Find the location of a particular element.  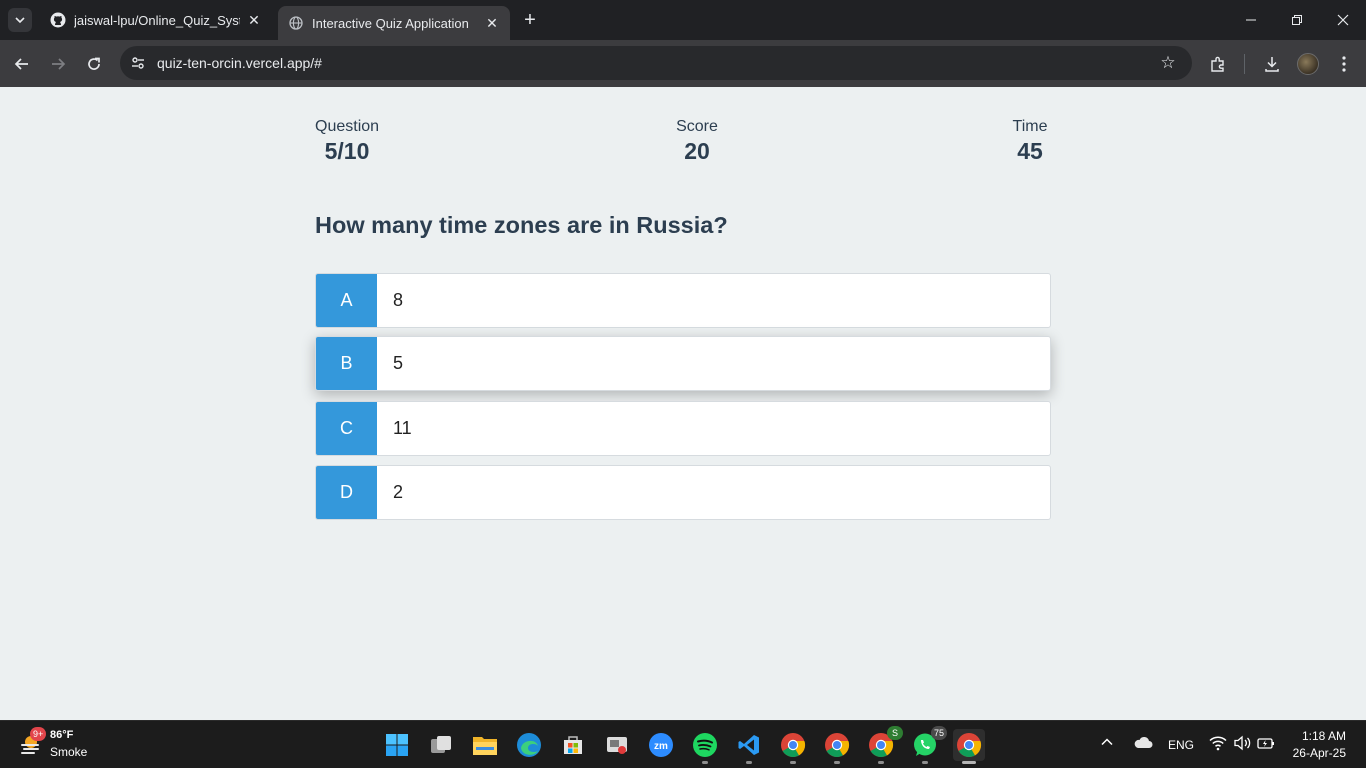

wifi-icon is located at coordinates (1218, 743).